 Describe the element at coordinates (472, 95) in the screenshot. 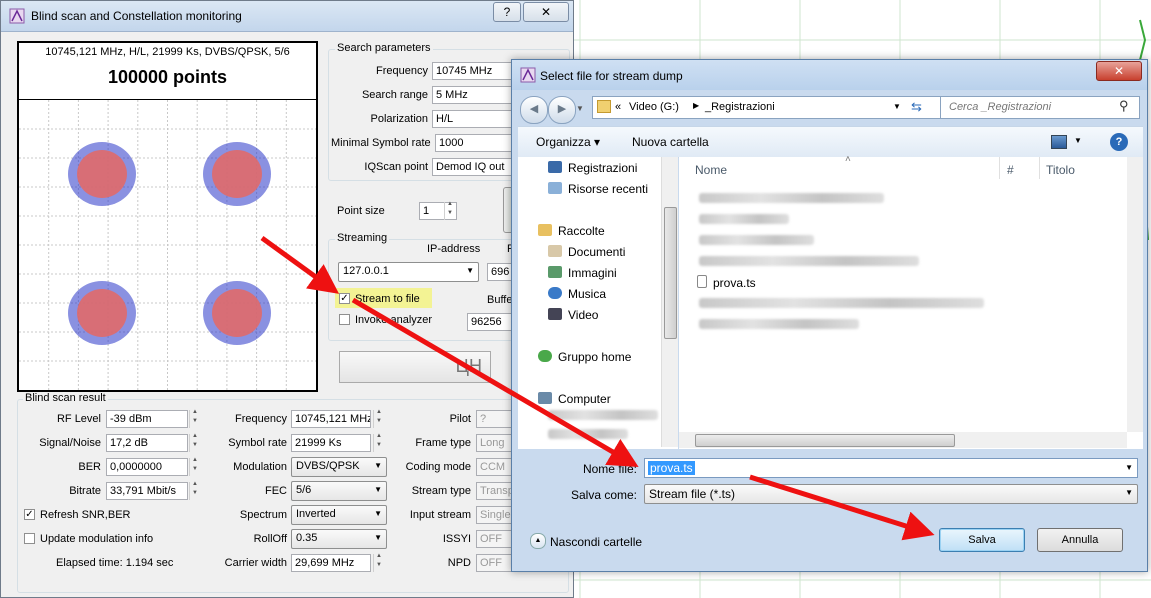

I see `search-range-input: 5 MHz` at that location.